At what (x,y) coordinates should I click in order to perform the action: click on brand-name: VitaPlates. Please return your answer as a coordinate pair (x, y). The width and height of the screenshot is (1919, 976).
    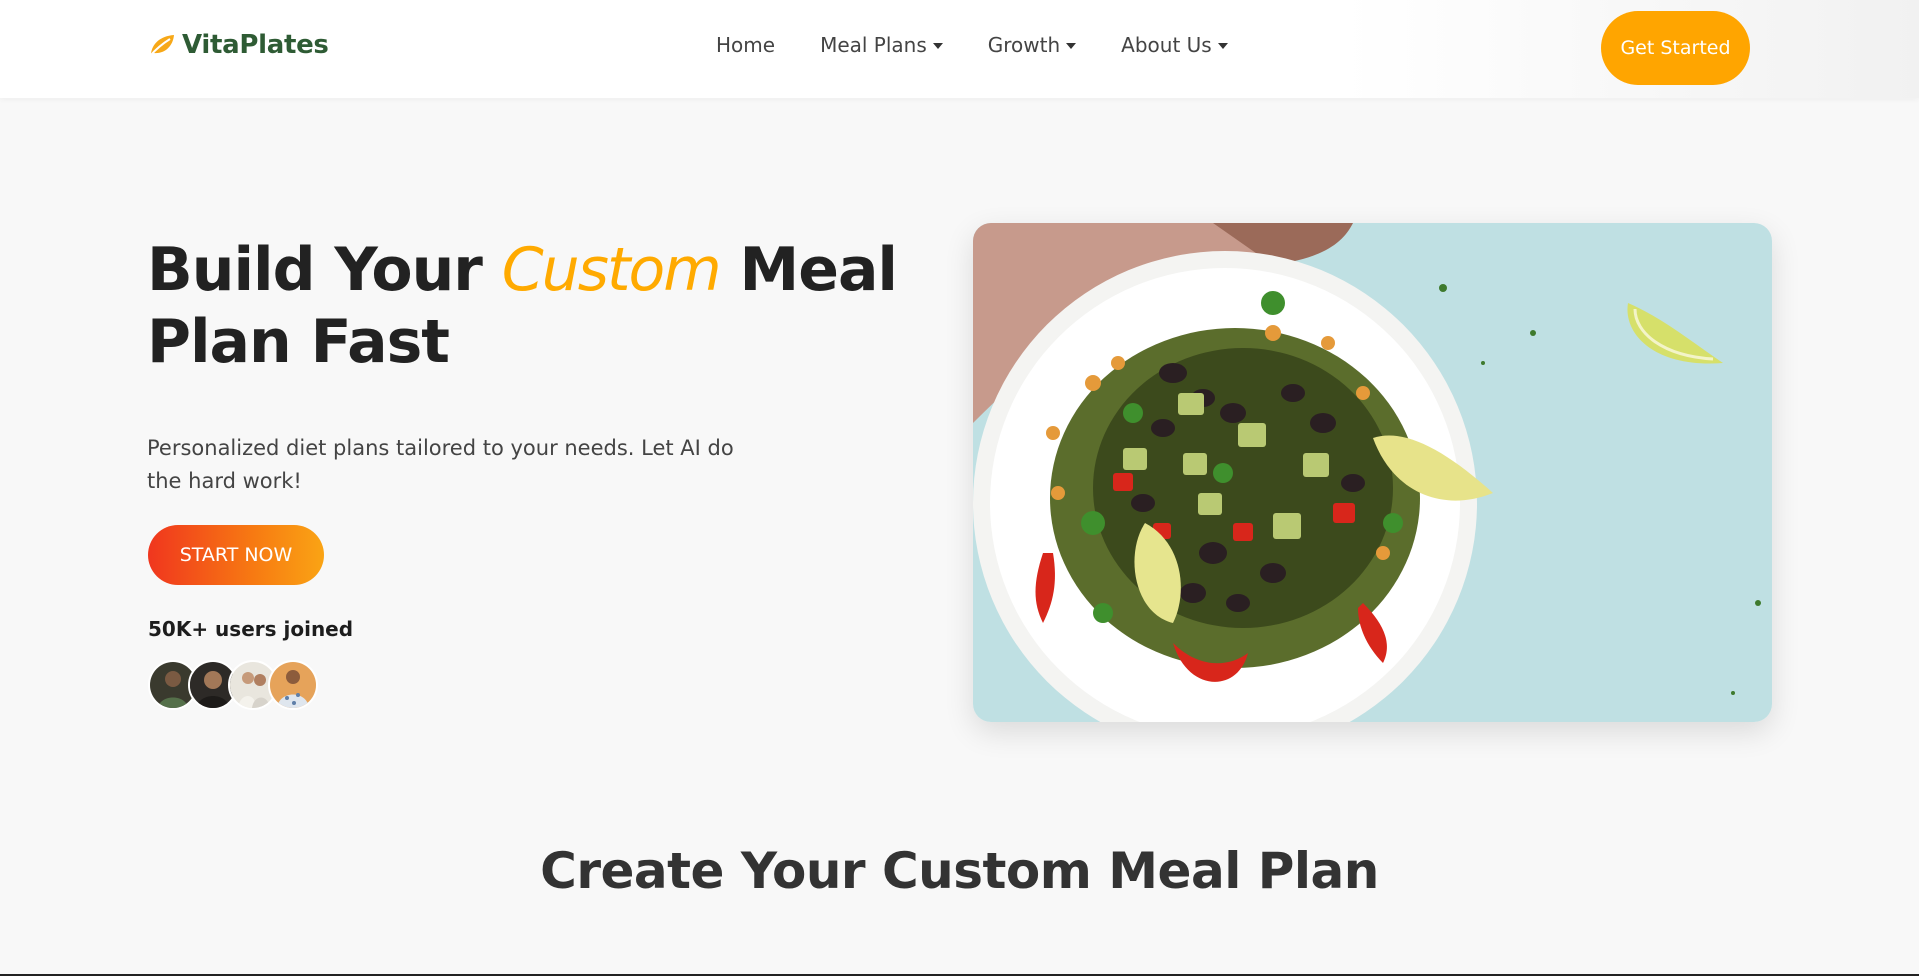
    Looking at the image, I should click on (255, 45).